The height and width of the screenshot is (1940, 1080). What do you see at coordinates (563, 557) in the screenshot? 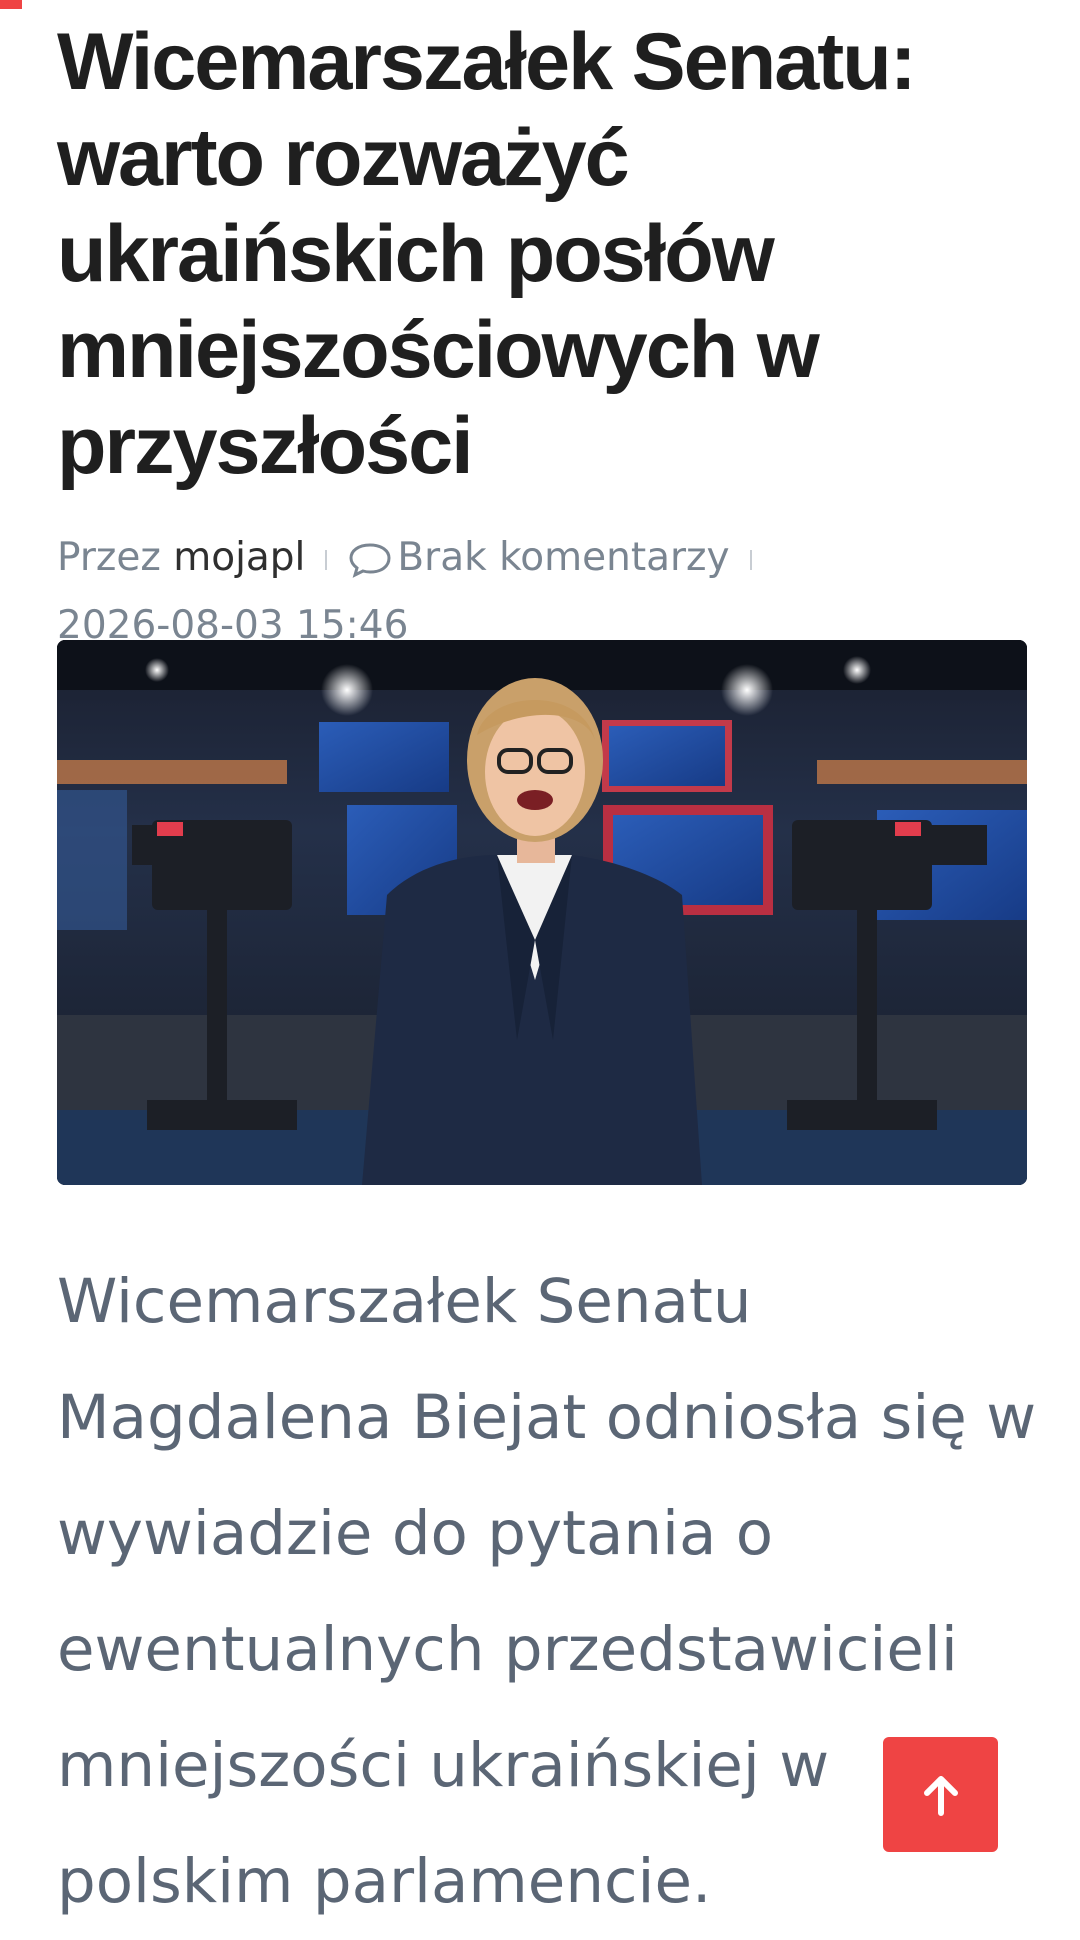
I see `comments-count: Brak komentarzy` at bounding box center [563, 557].